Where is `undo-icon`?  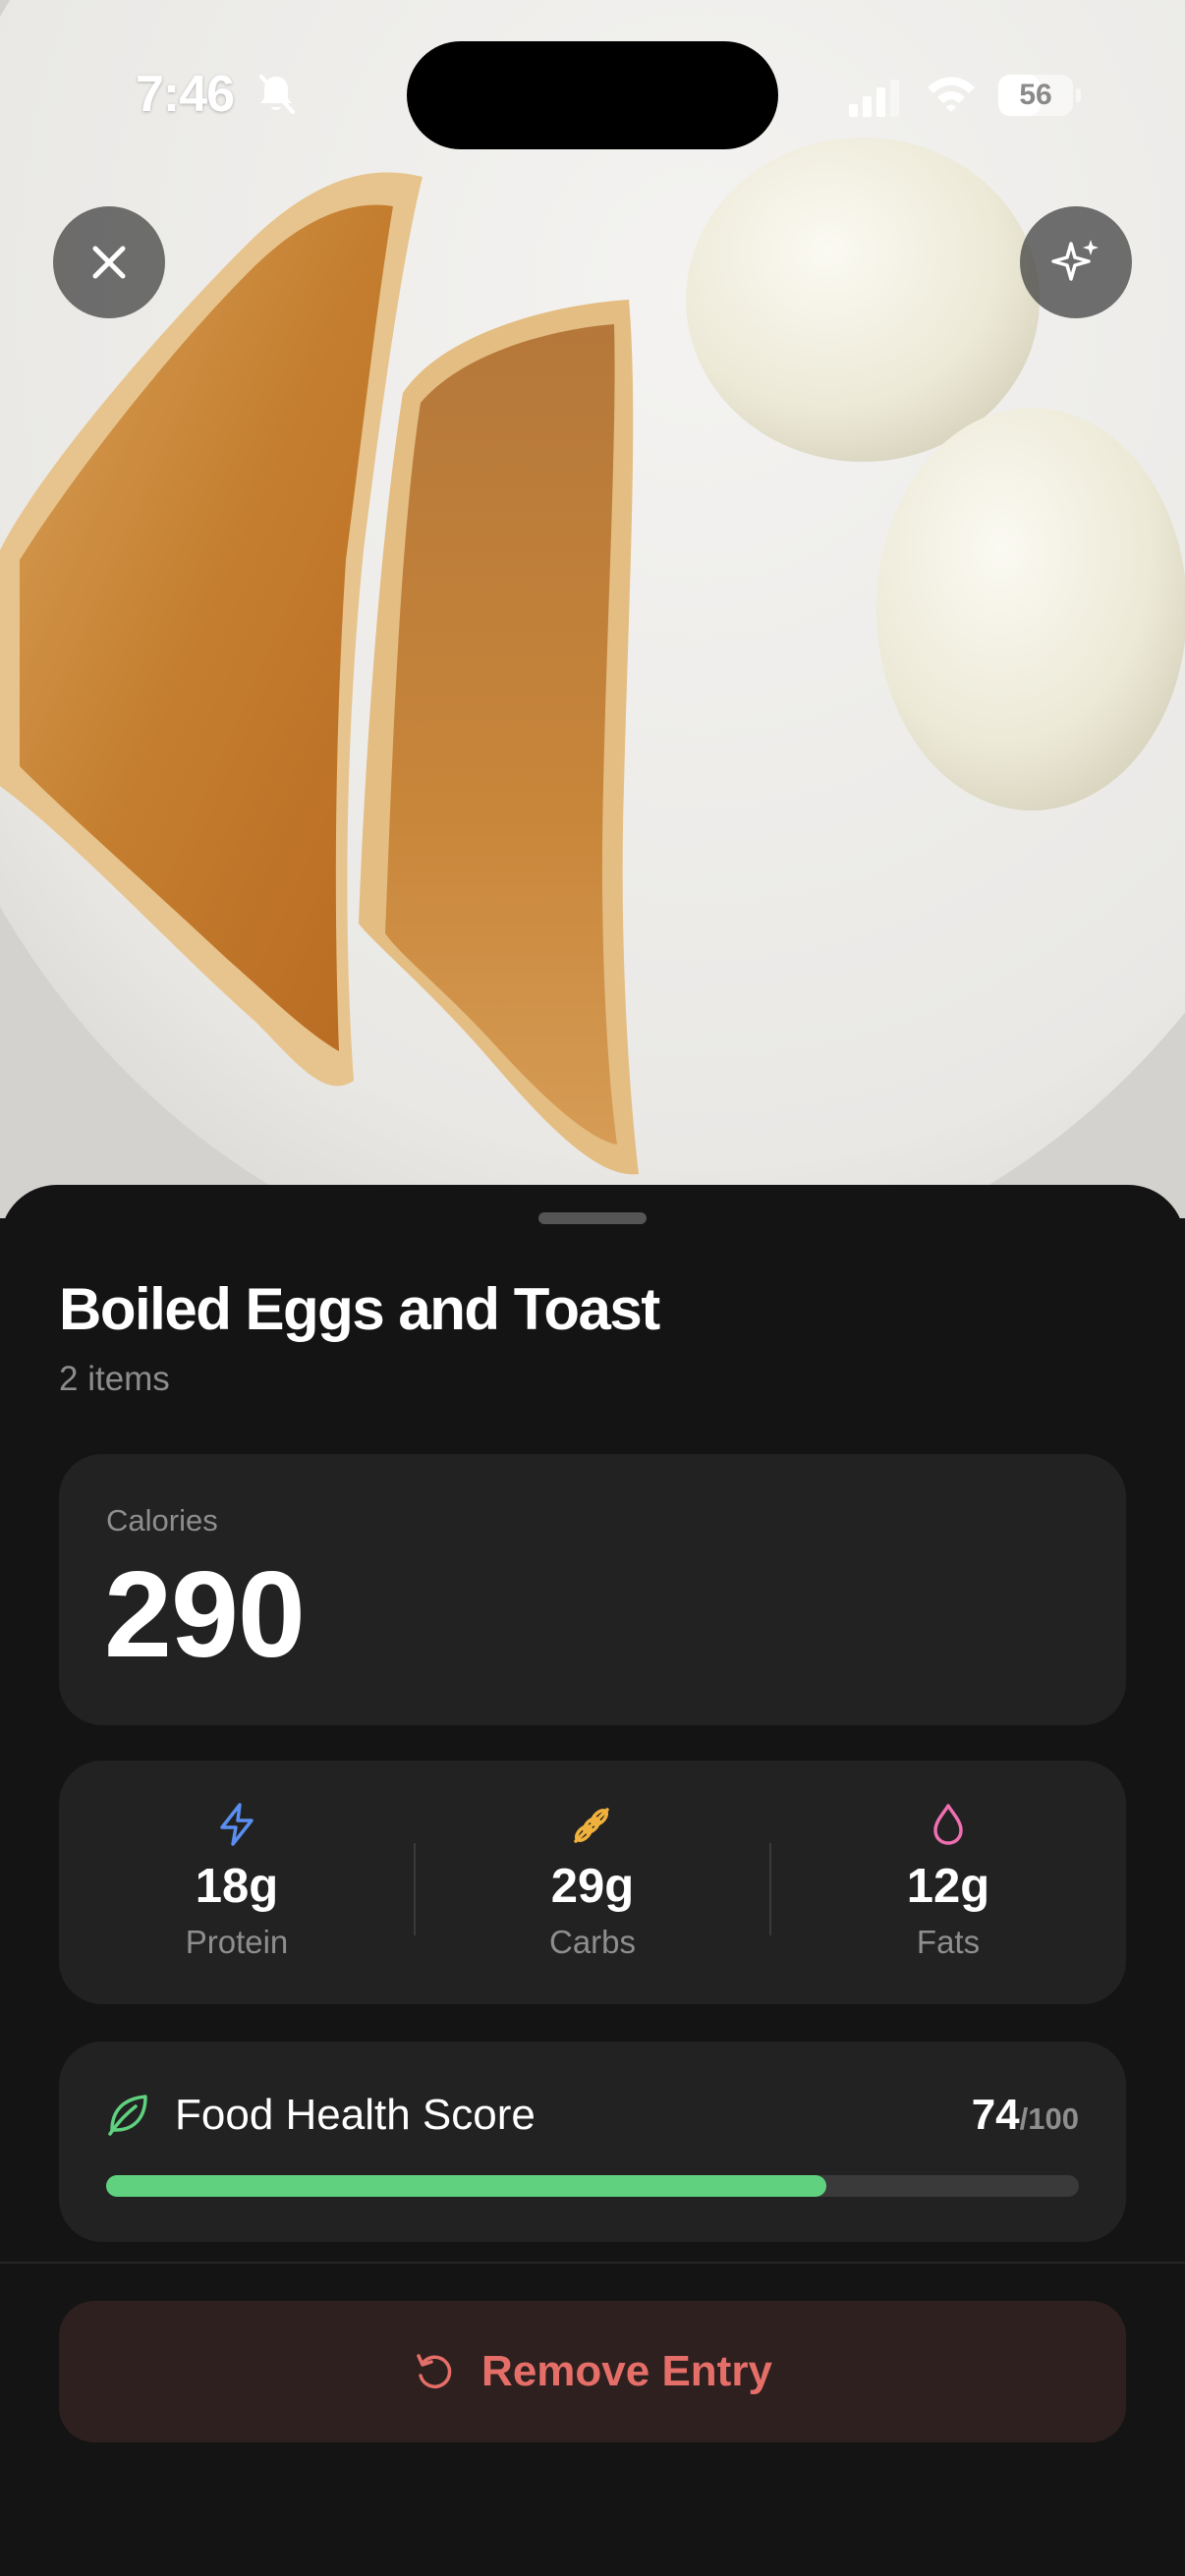
undo-icon is located at coordinates (435, 2371).